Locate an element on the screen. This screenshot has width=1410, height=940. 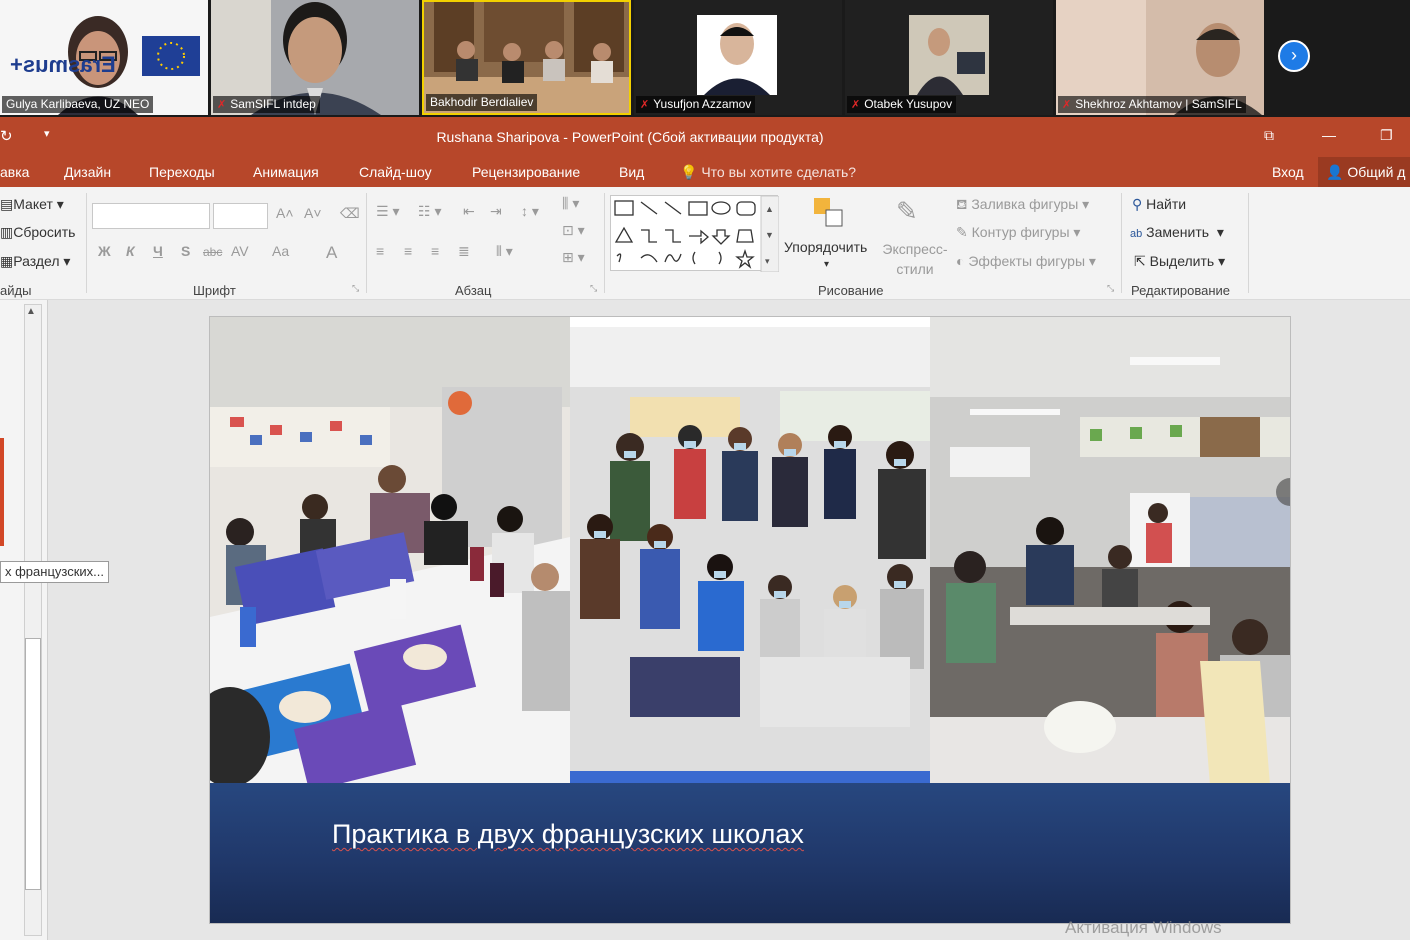
reset-label: Сбросить is located at coordinates (44, 232).